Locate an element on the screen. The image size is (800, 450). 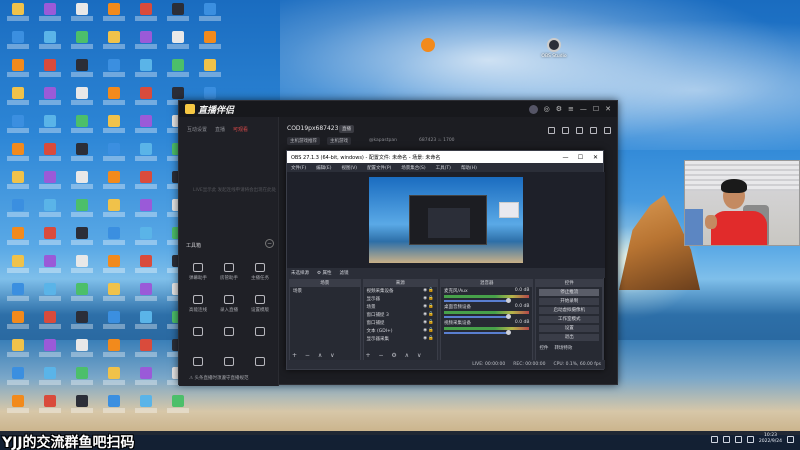
menu-view: 视图(V) is located at coordinates (349, 168).